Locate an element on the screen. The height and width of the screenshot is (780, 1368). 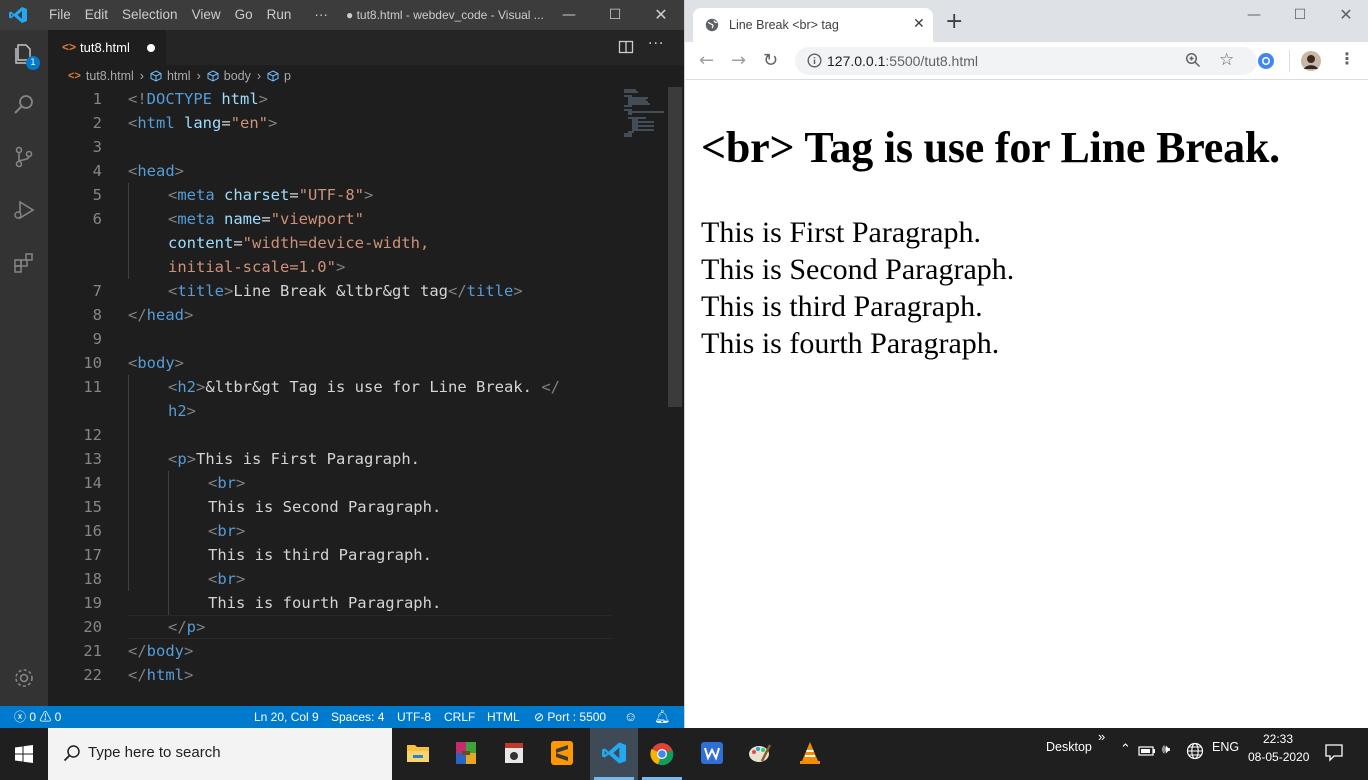
file-explorer-icon is located at coordinates (418, 753).